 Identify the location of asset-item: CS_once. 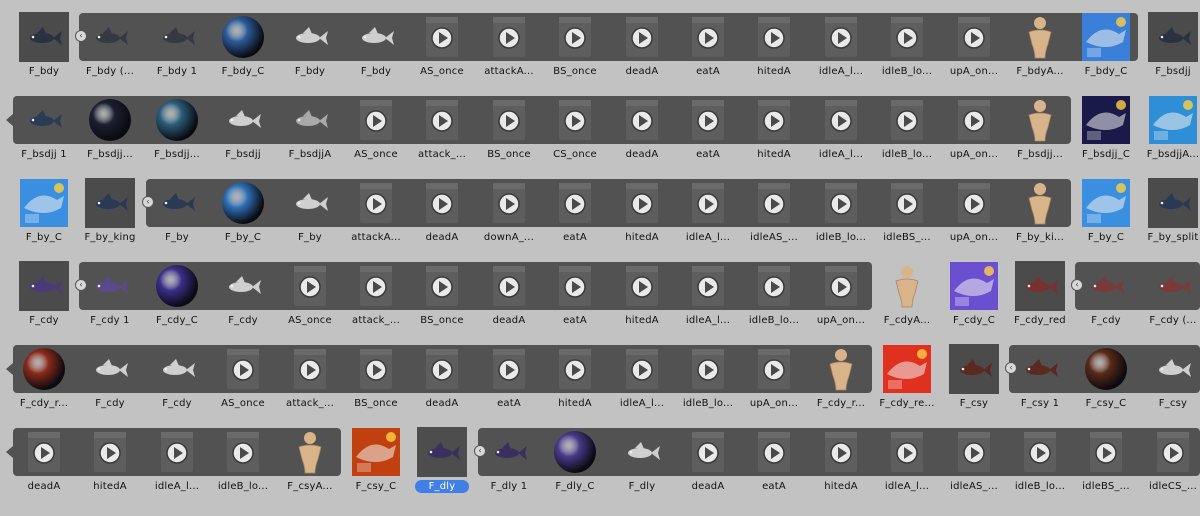
(575, 135).